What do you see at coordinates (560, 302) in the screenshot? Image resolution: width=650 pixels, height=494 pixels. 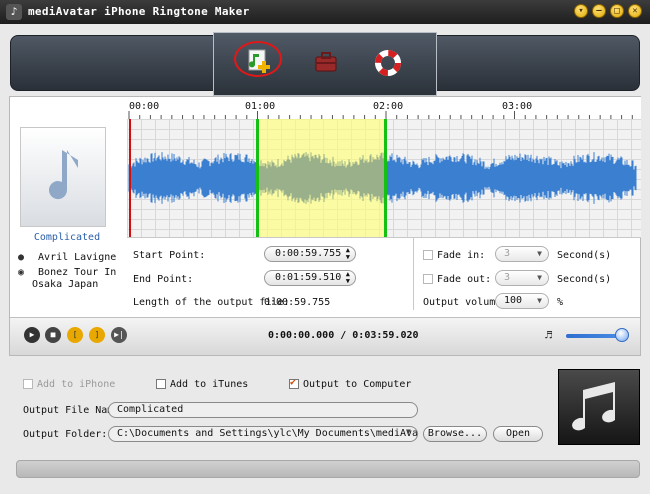 I see `percent-unit: %` at bounding box center [560, 302].